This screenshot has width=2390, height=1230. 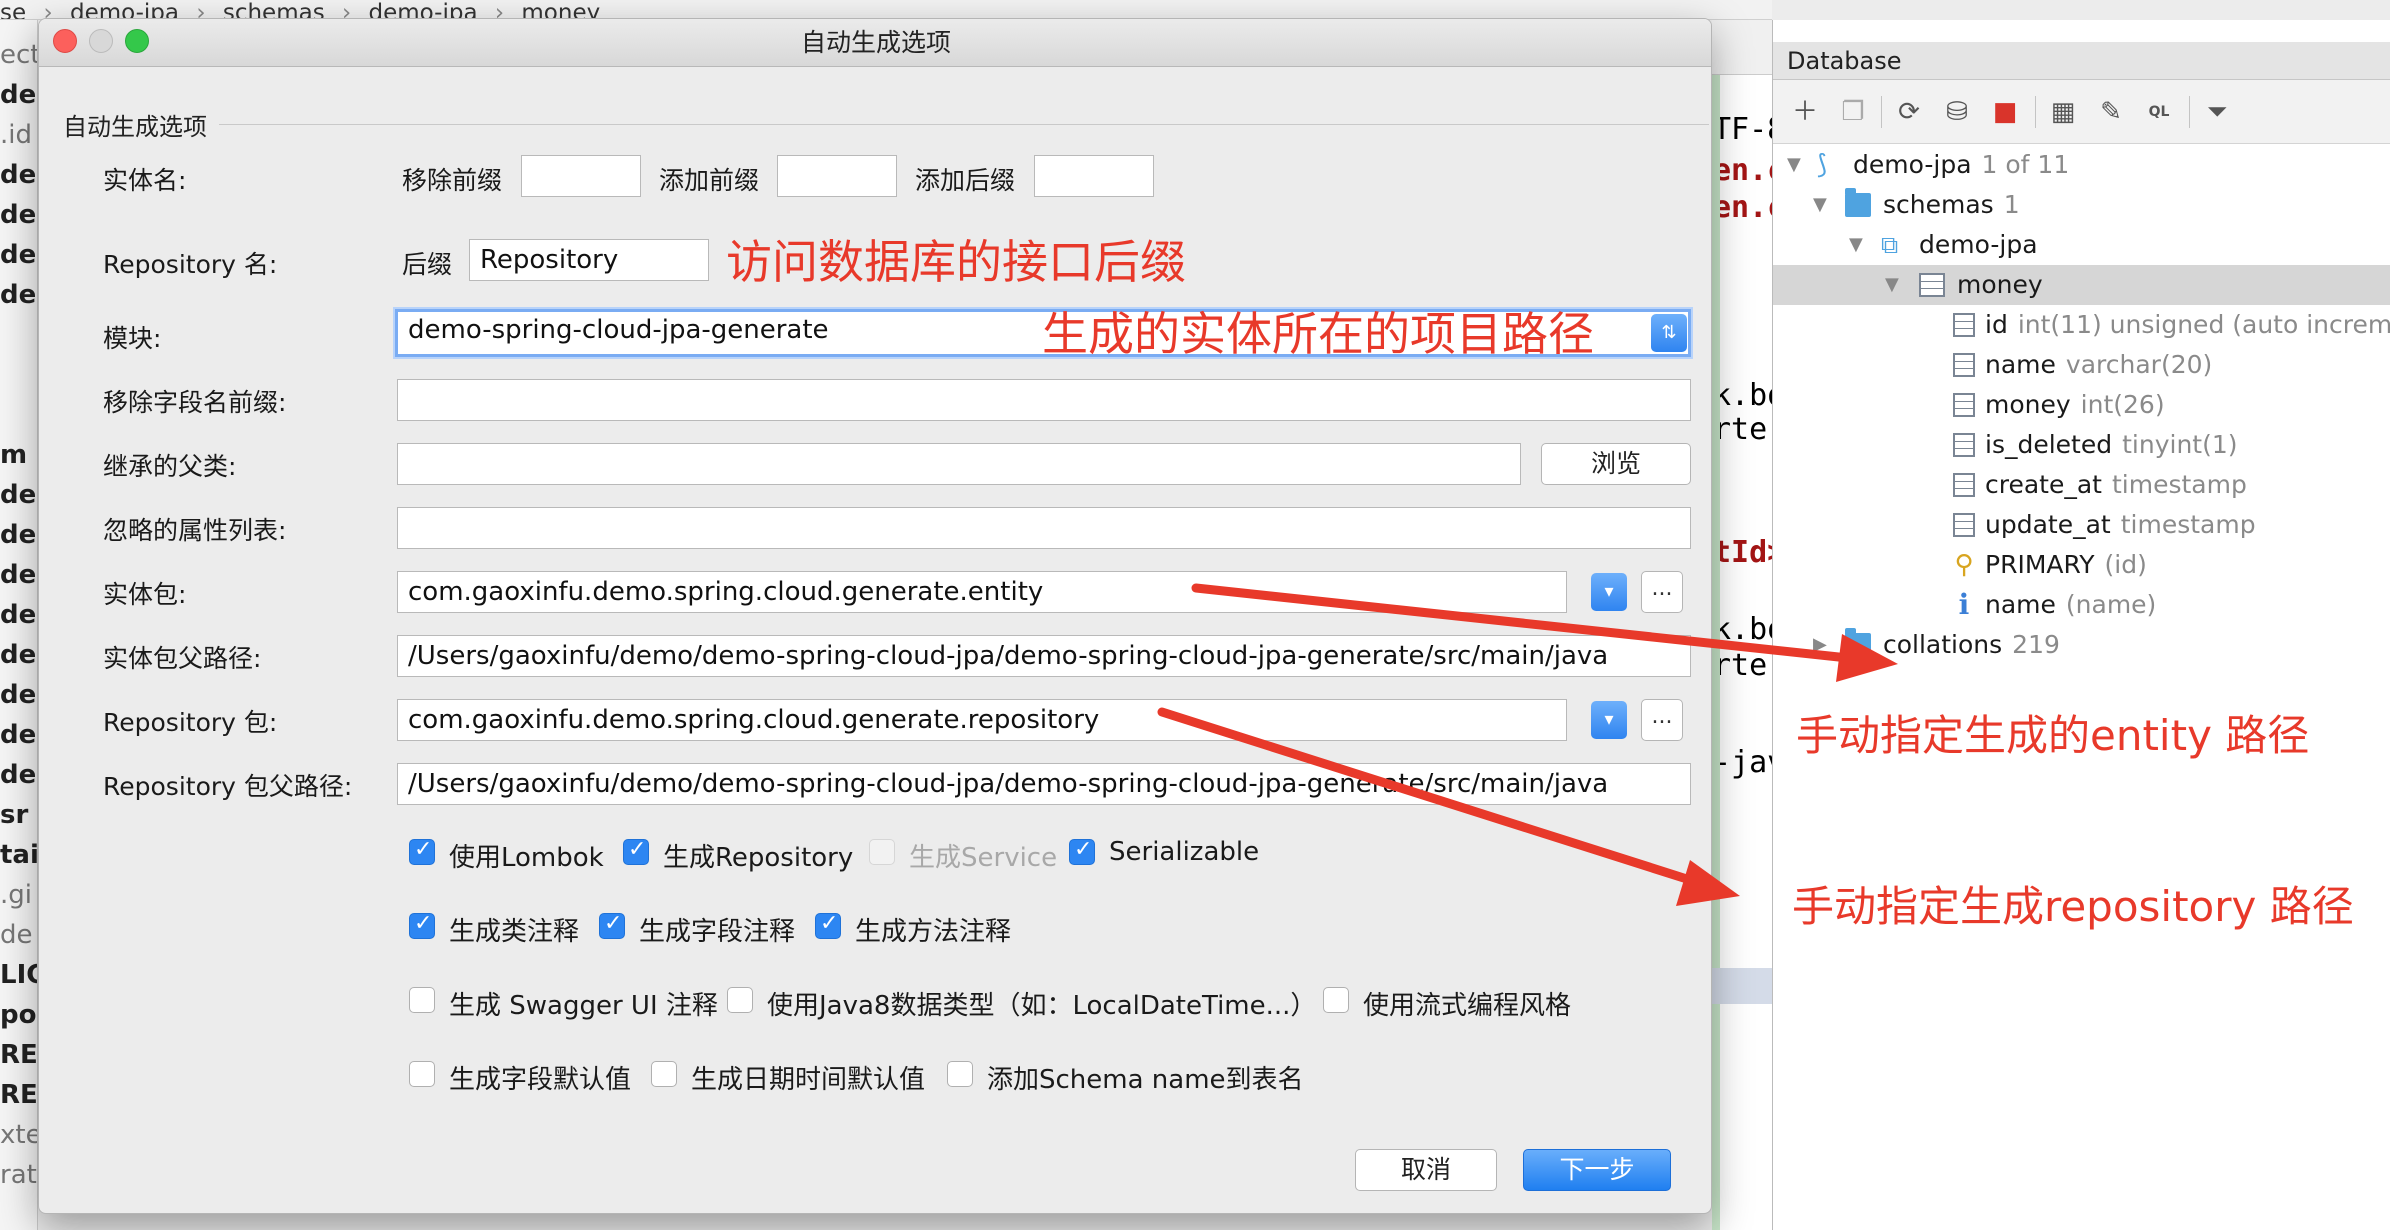 What do you see at coordinates (18, 138) in the screenshot?
I see `project-tree-item: .id` at bounding box center [18, 138].